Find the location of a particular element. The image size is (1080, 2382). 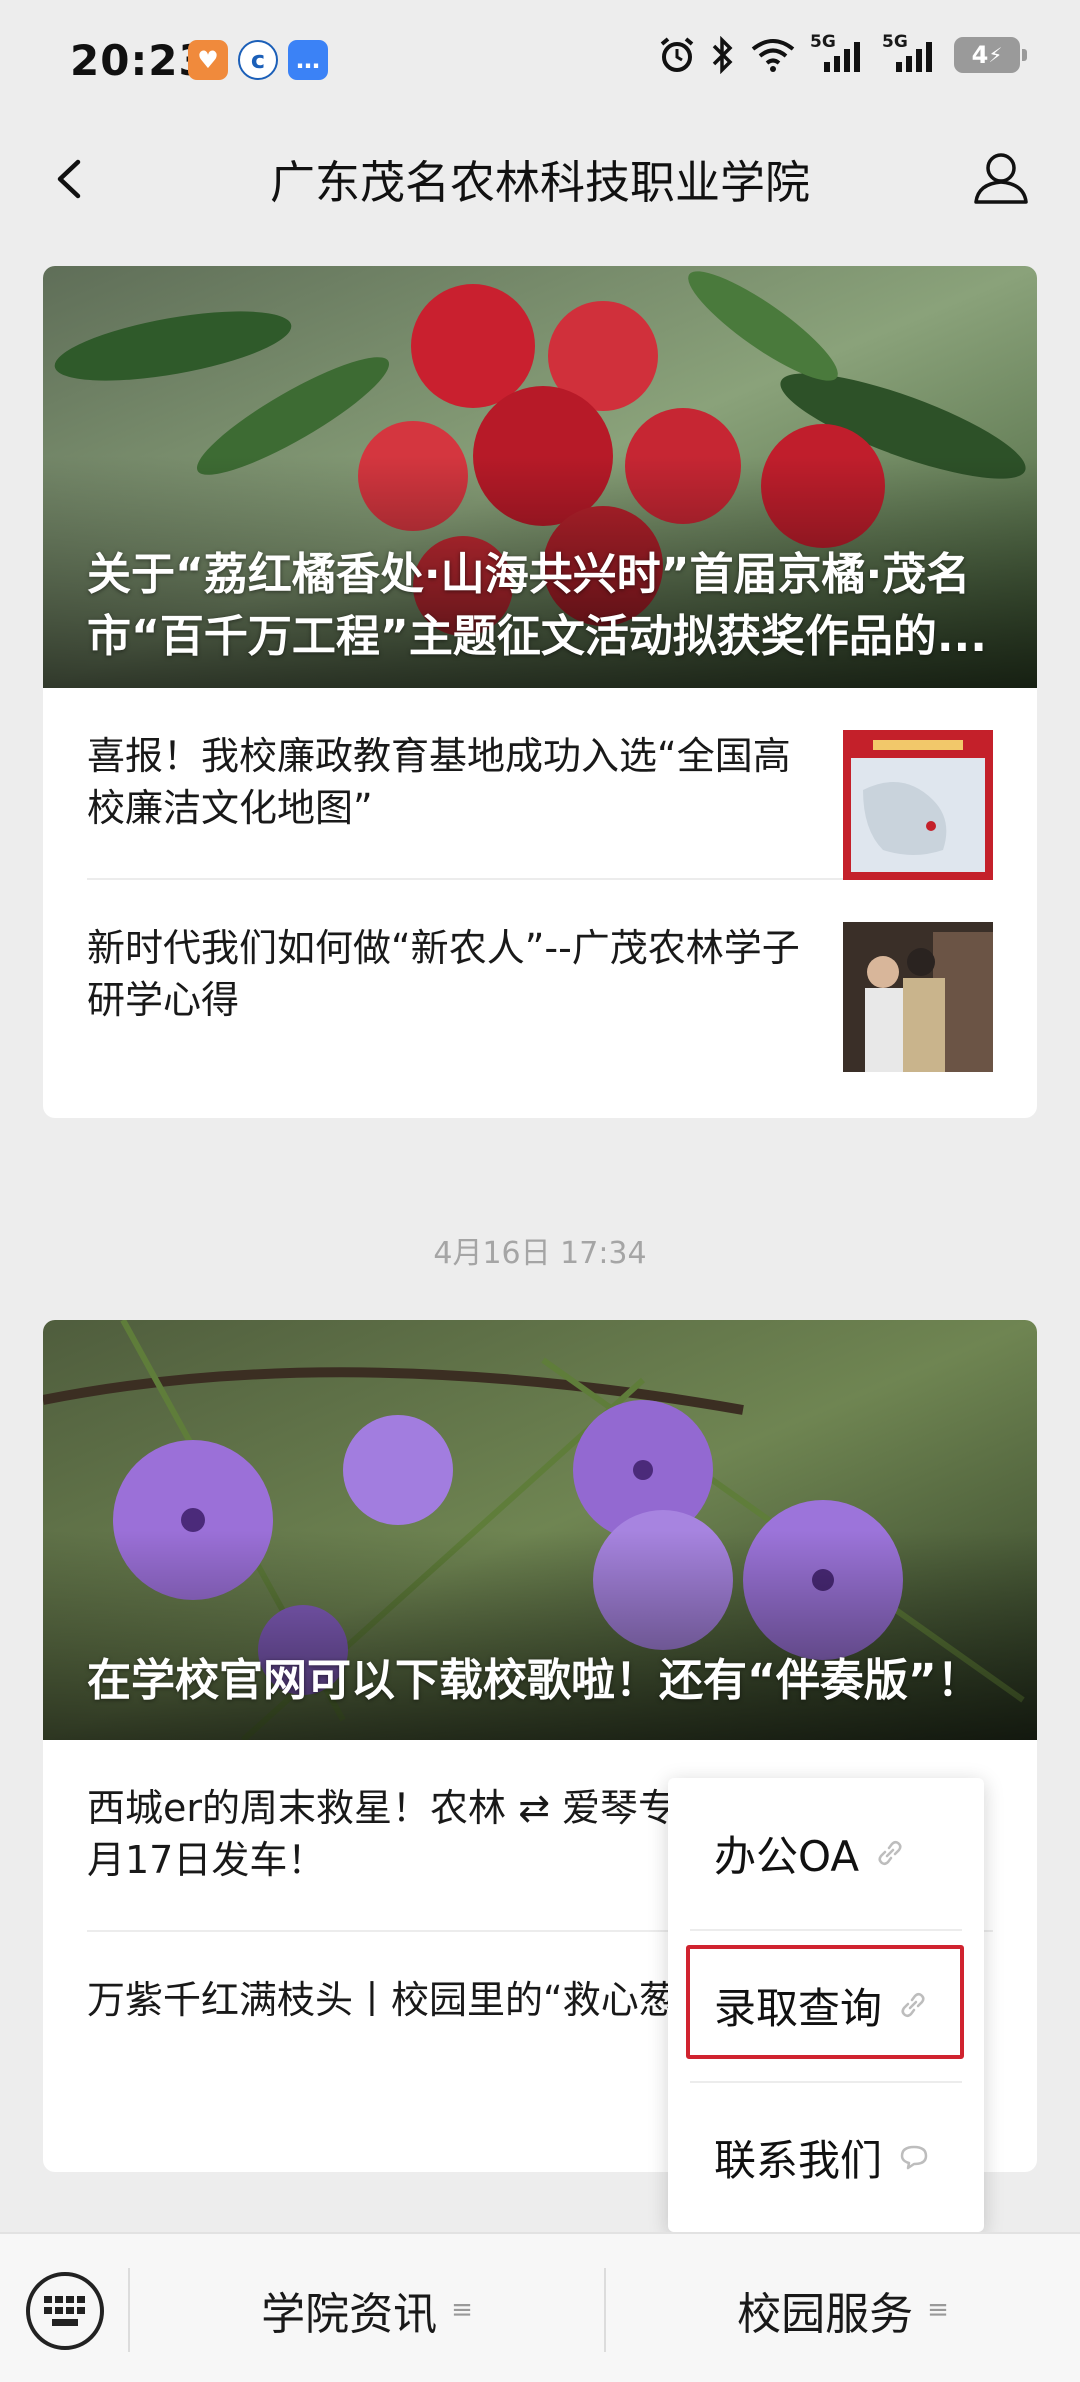

students-thumbnail-image is located at coordinates (918, 997).